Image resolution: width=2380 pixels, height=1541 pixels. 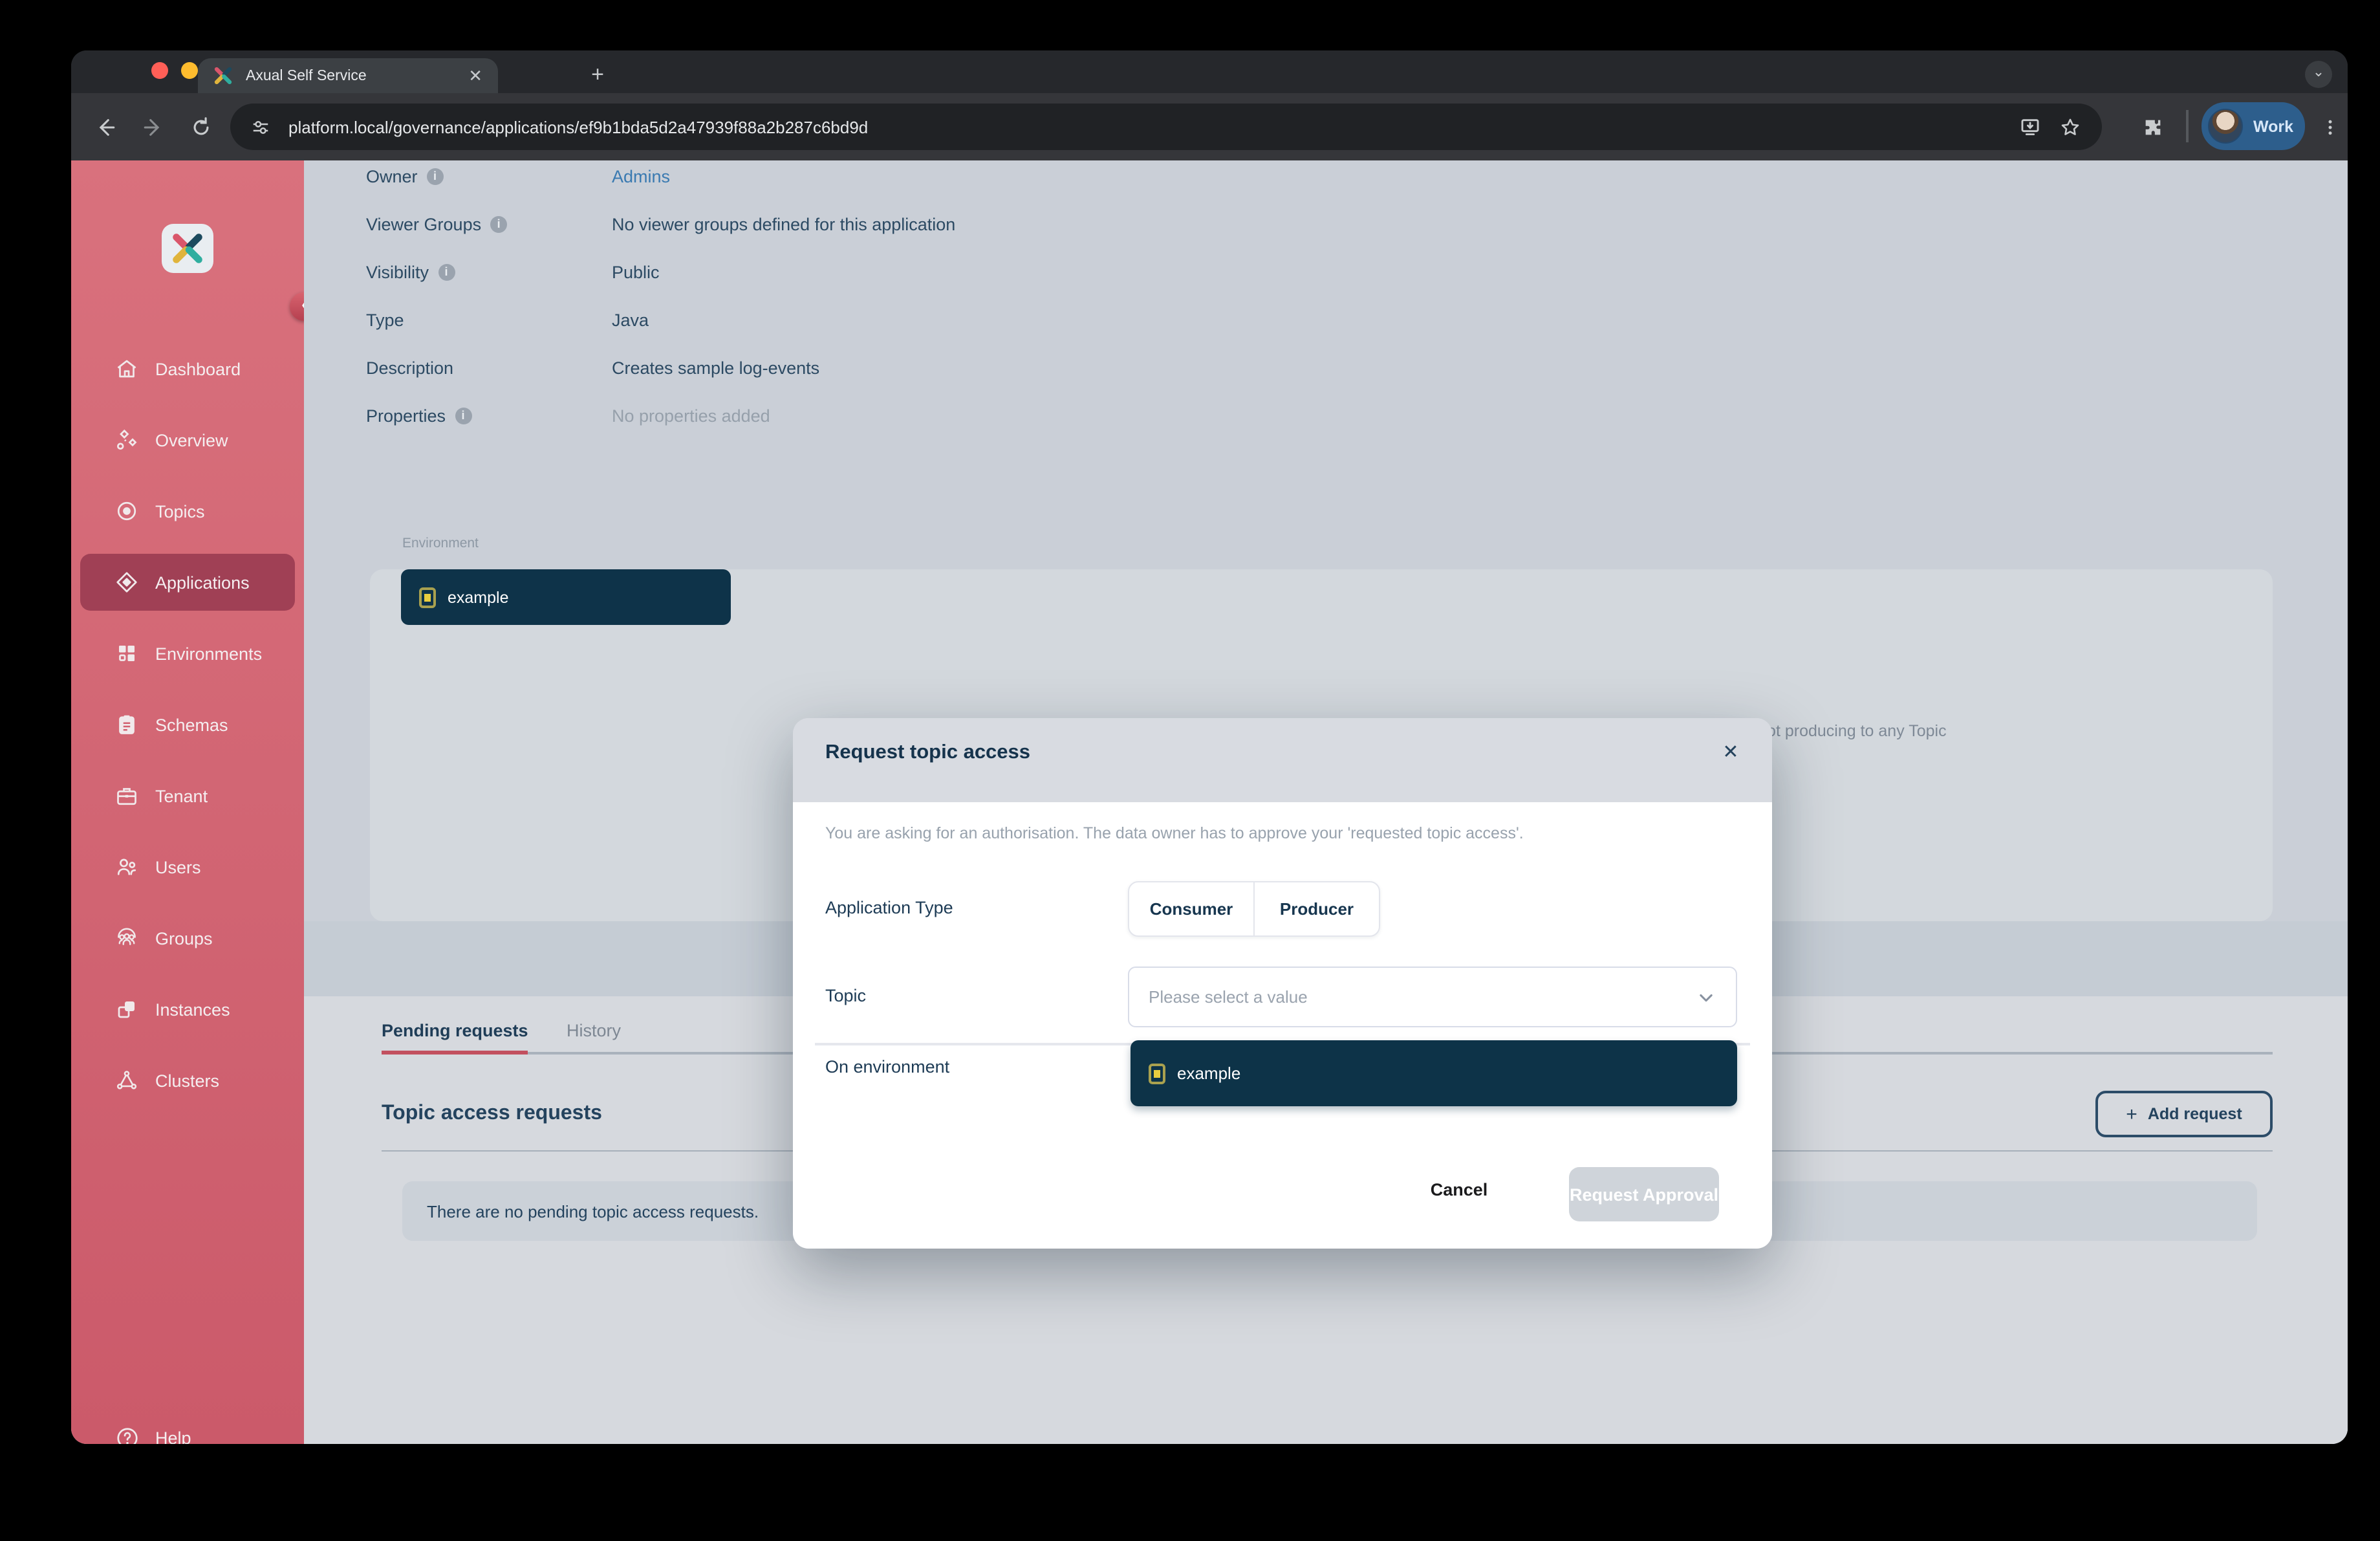 I want to click on add-request-button: + Add request, so click(x=2184, y=1114).